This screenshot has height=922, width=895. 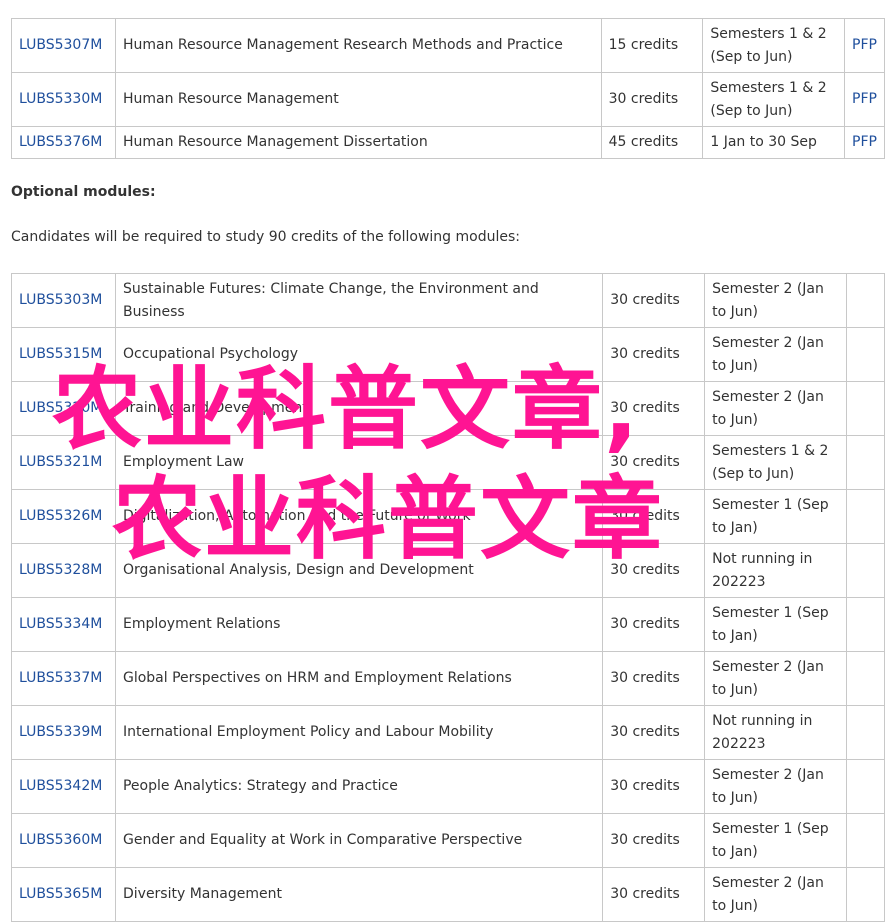 What do you see at coordinates (60, 786) in the screenshot?
I see `module-code-link: LUBS5342M` at bounding box center [60, 786].